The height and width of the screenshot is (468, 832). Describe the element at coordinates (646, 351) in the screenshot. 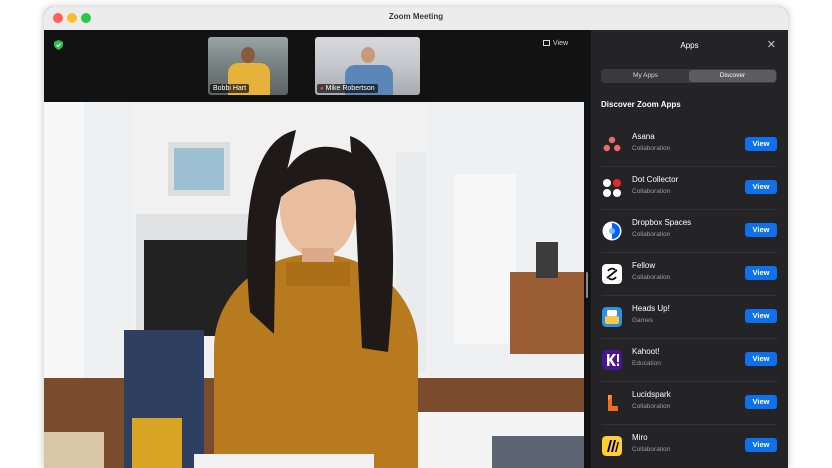

I see `app-name: Kahoot!` at that location.